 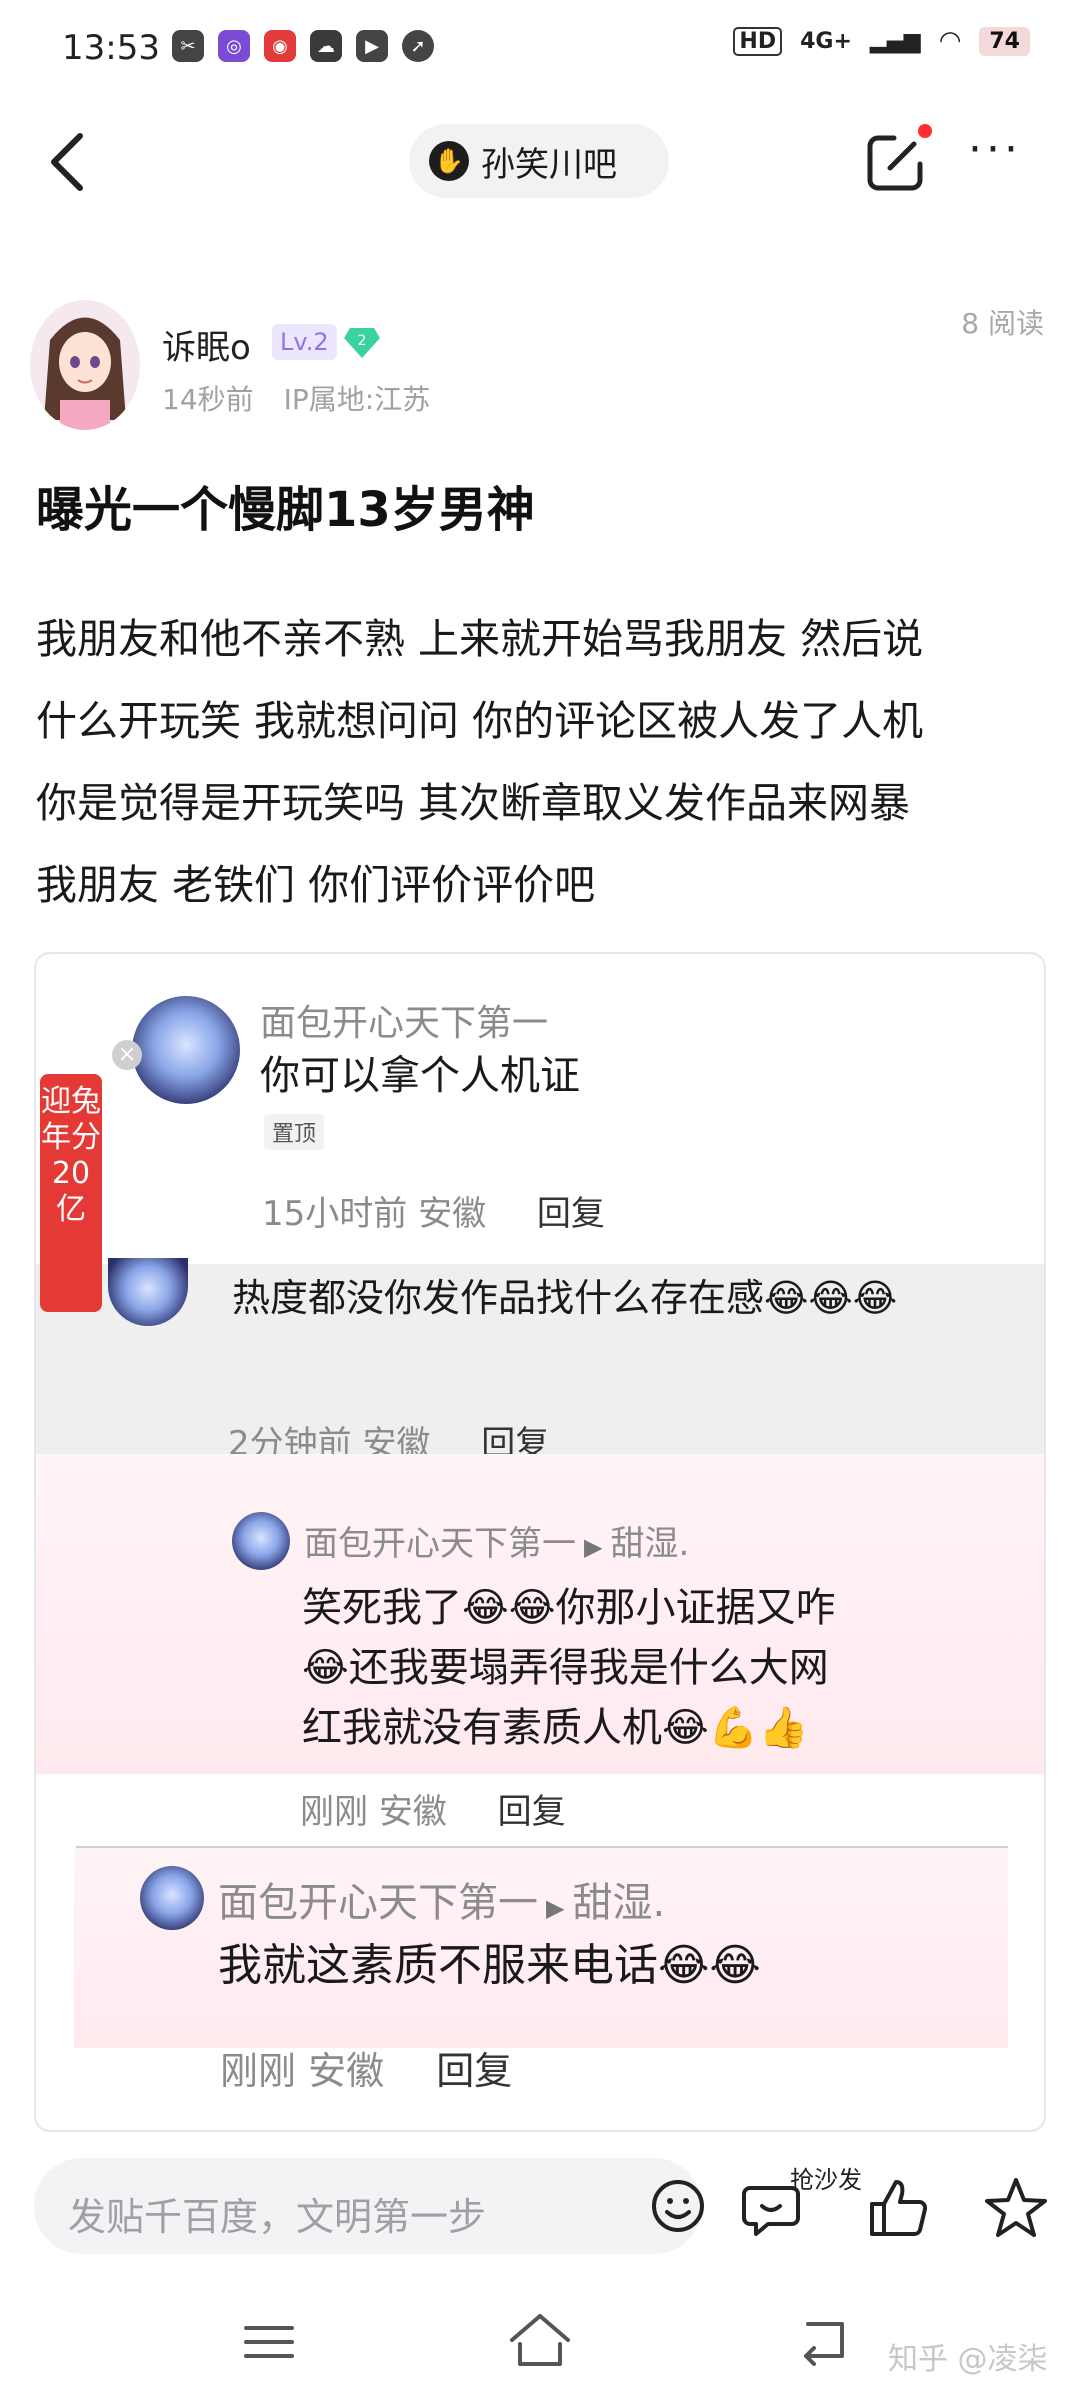 I want to click on weibo-icon: ◉, so click(x=280, y=46).